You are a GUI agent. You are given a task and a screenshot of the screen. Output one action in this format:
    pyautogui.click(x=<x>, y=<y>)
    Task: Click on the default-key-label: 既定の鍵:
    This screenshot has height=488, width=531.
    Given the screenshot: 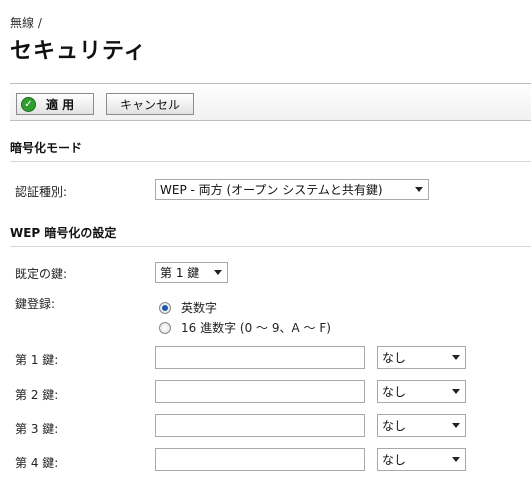 What is the action you would take?
    pyautogui.click(x=41, y=274)
    